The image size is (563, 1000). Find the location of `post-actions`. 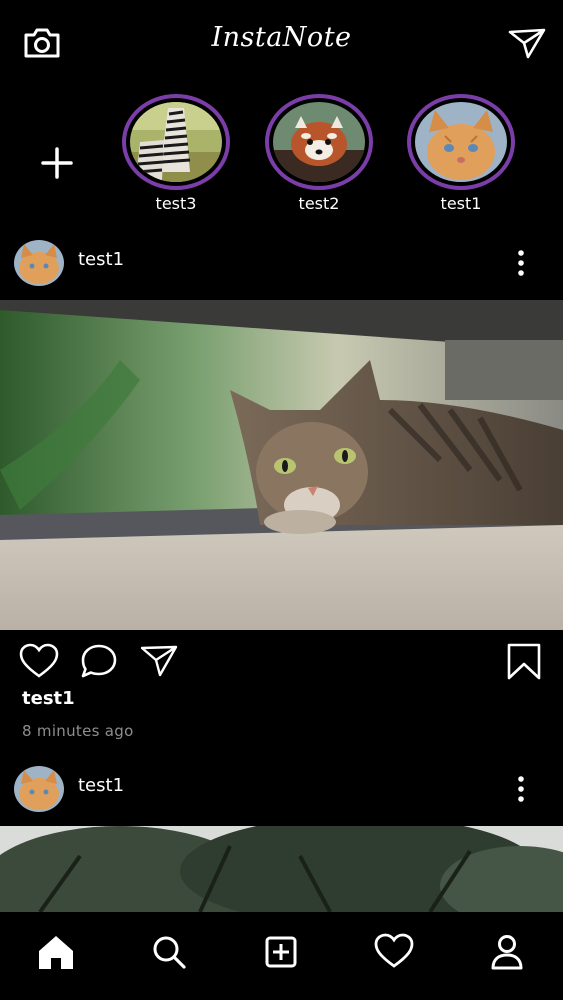

post-actions is located at coordinates (281, 663).